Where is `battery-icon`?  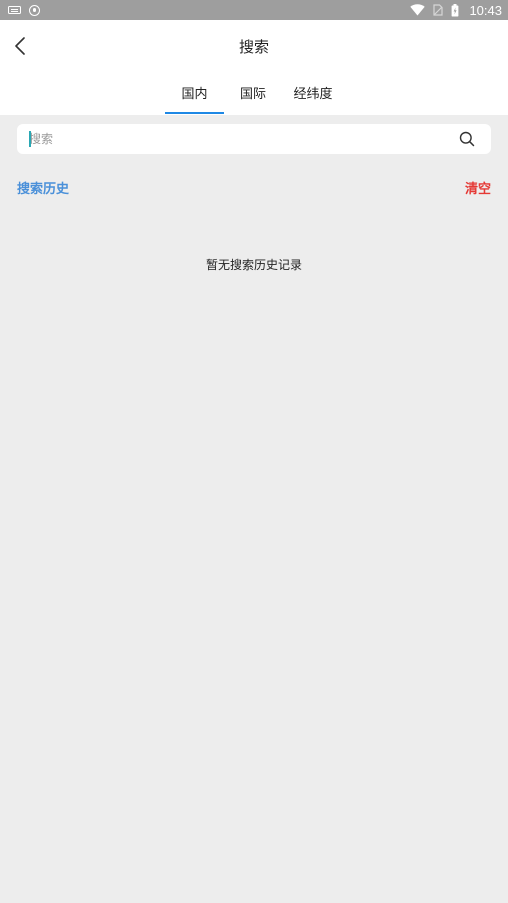 battery-icon is located at coordinates (455, 10).